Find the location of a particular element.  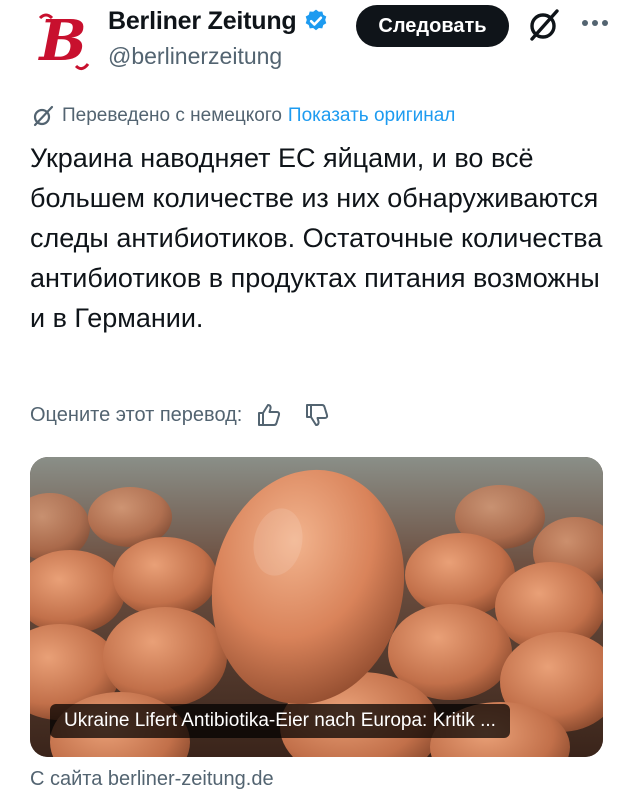

avatar: B is located at coordinates (63, 41).